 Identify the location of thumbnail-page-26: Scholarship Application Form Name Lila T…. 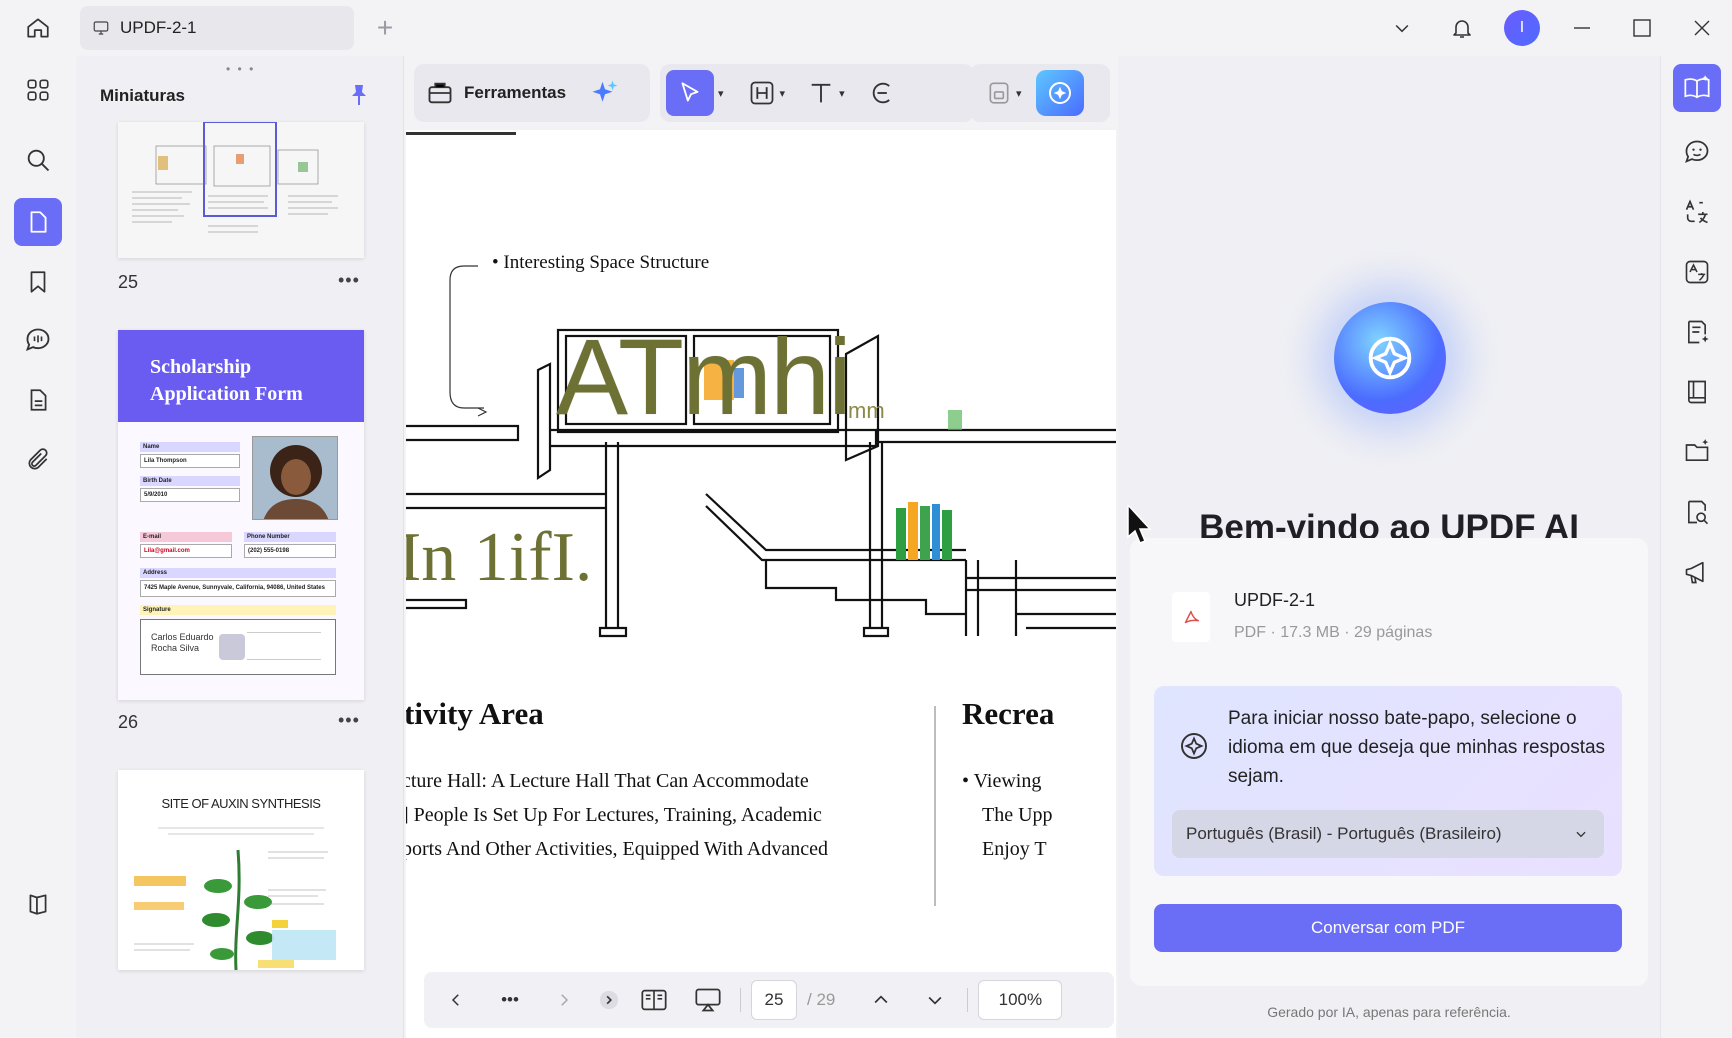
(241, 515).